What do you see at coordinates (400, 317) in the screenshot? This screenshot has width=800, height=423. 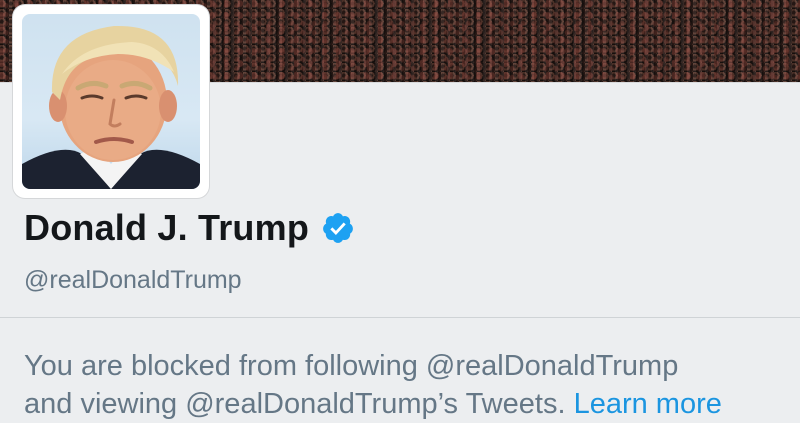 I see `divider` at bounding box center [400, 317].